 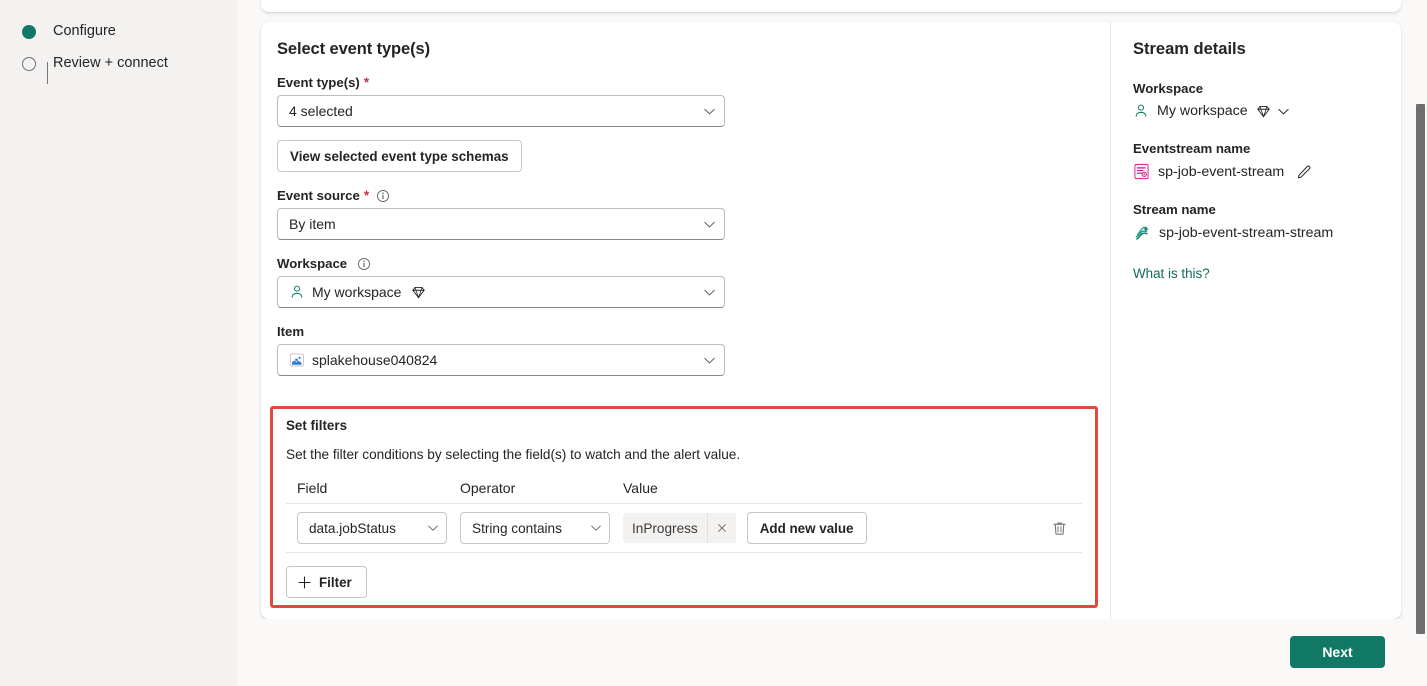 I want to click on filters-table-header: Field Operator Value, so click(x=684, y=491).